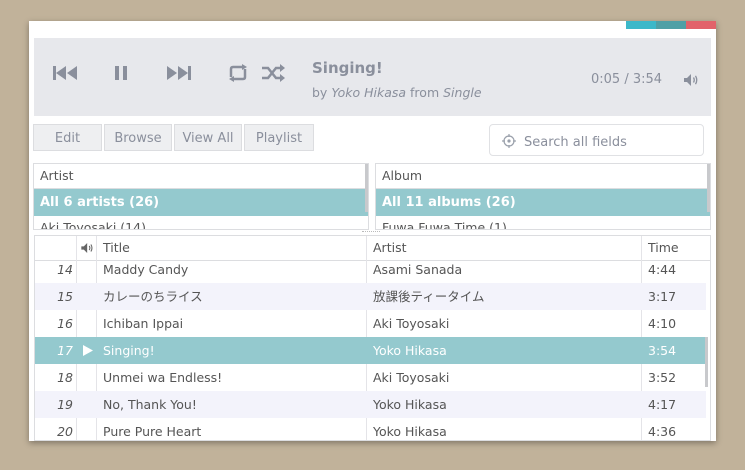  What do you see at coordinates (65, 377) in the screenshot?
I see `track-number: 18` at bounding box center [65, 377].